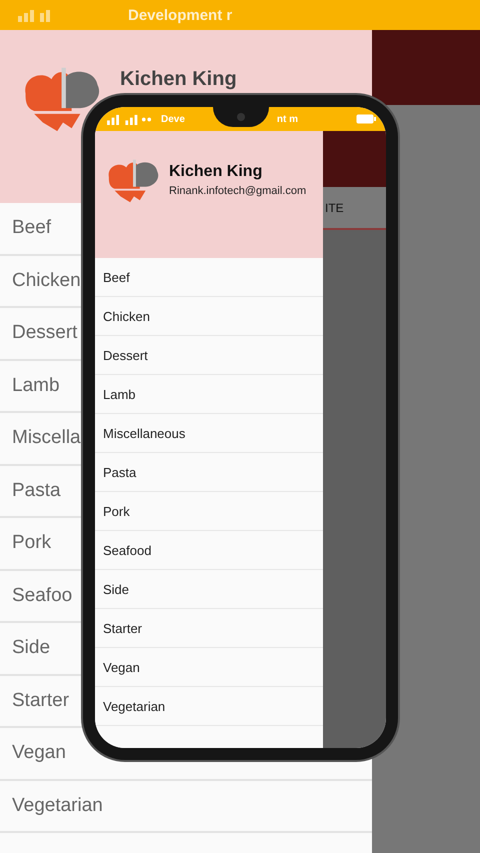 This screenshot has width=480, height=853. What do you see at coordinates (36, 385) in the screenshot?
I see `category-item: Lamb` at bounding box center [36, 385].